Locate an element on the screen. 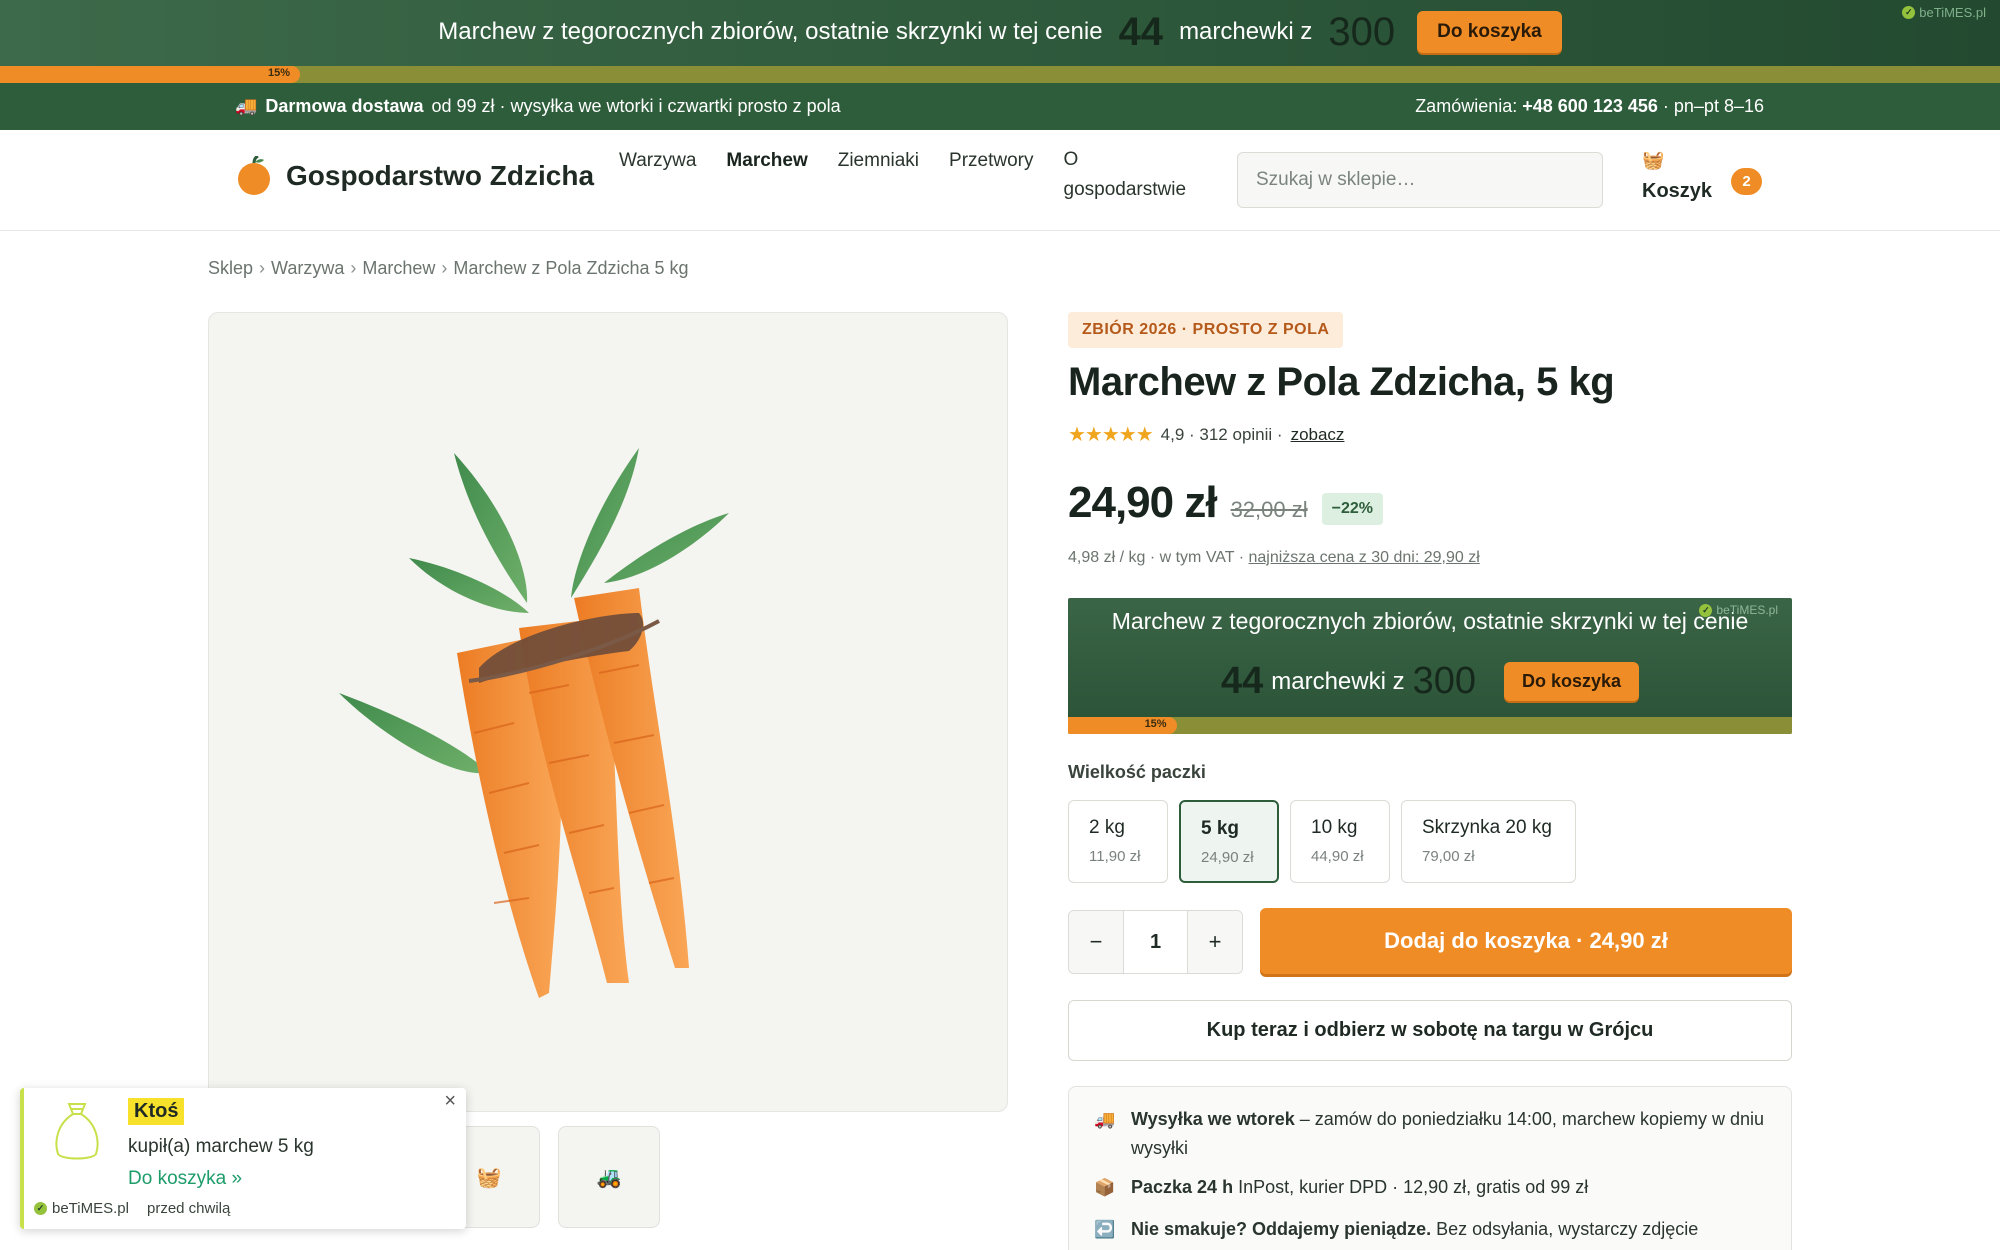  size-price: 24,90 zł is located at coordinates (1227, 857).